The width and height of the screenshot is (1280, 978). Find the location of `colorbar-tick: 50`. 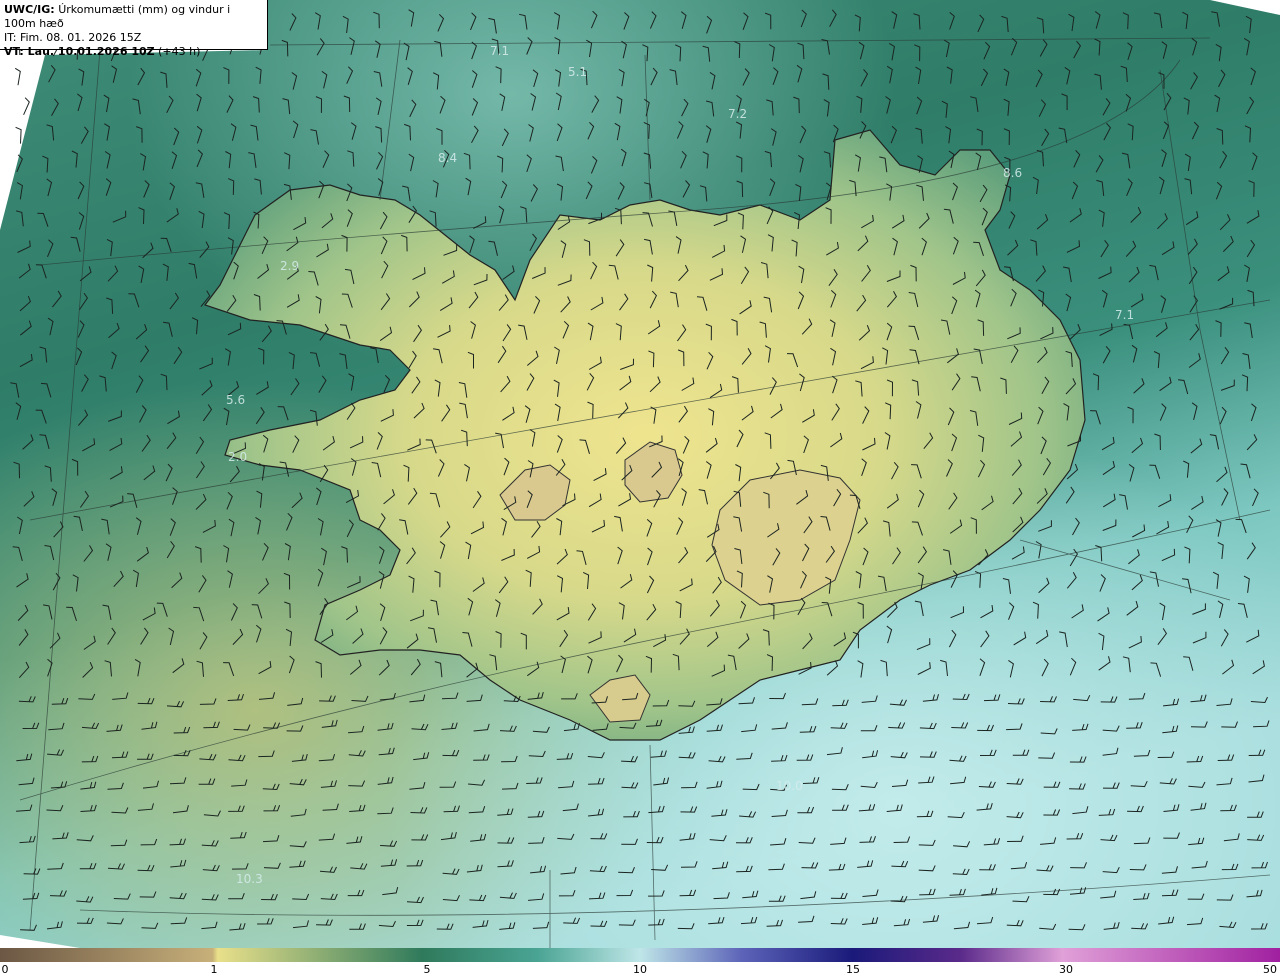

colorbar-tick: 50 is located at coordinates (1270, 969).